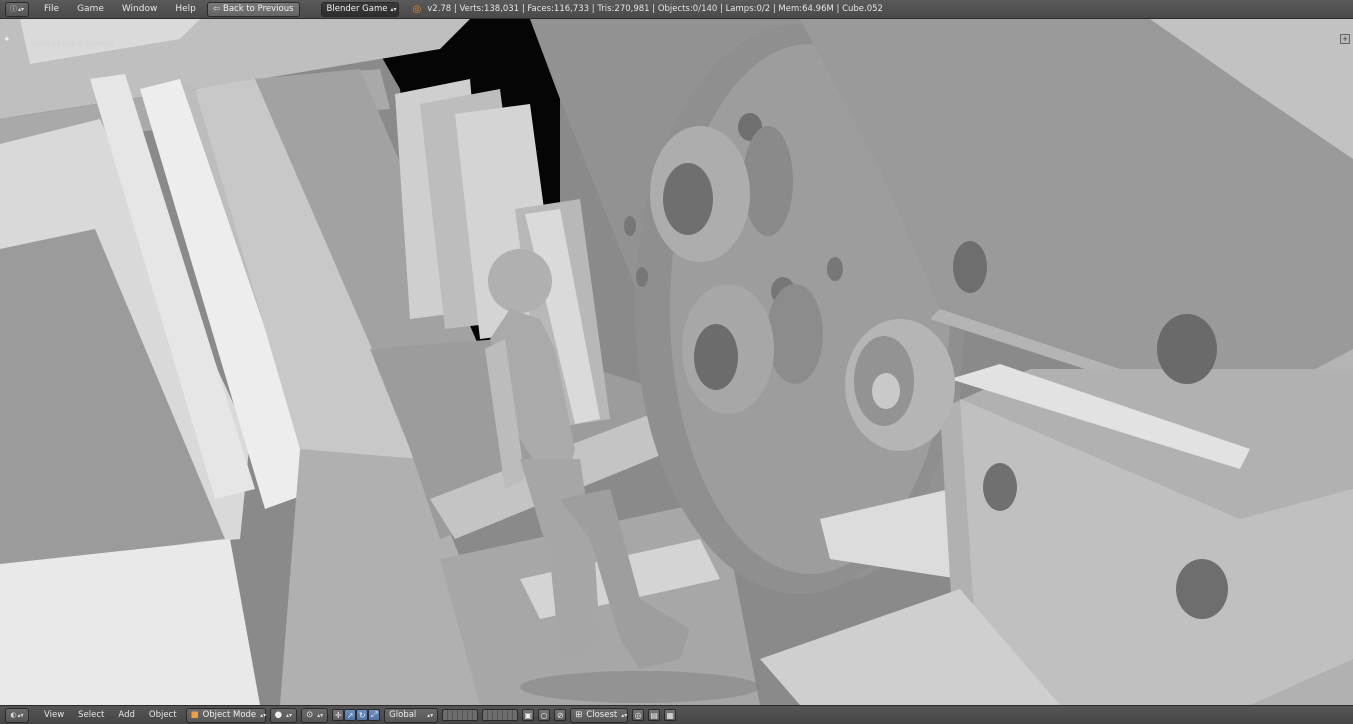  Describe the element at coordinates (258, 8) in the screenshot. I see `back-to-previous-label: Back to Previous` at that location.